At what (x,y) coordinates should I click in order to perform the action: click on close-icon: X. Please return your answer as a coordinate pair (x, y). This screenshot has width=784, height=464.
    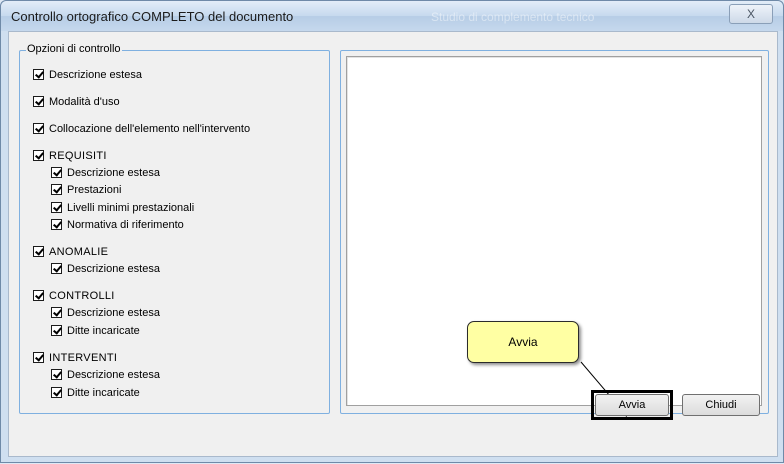
    Looking at the image, I should click on (750, 14).